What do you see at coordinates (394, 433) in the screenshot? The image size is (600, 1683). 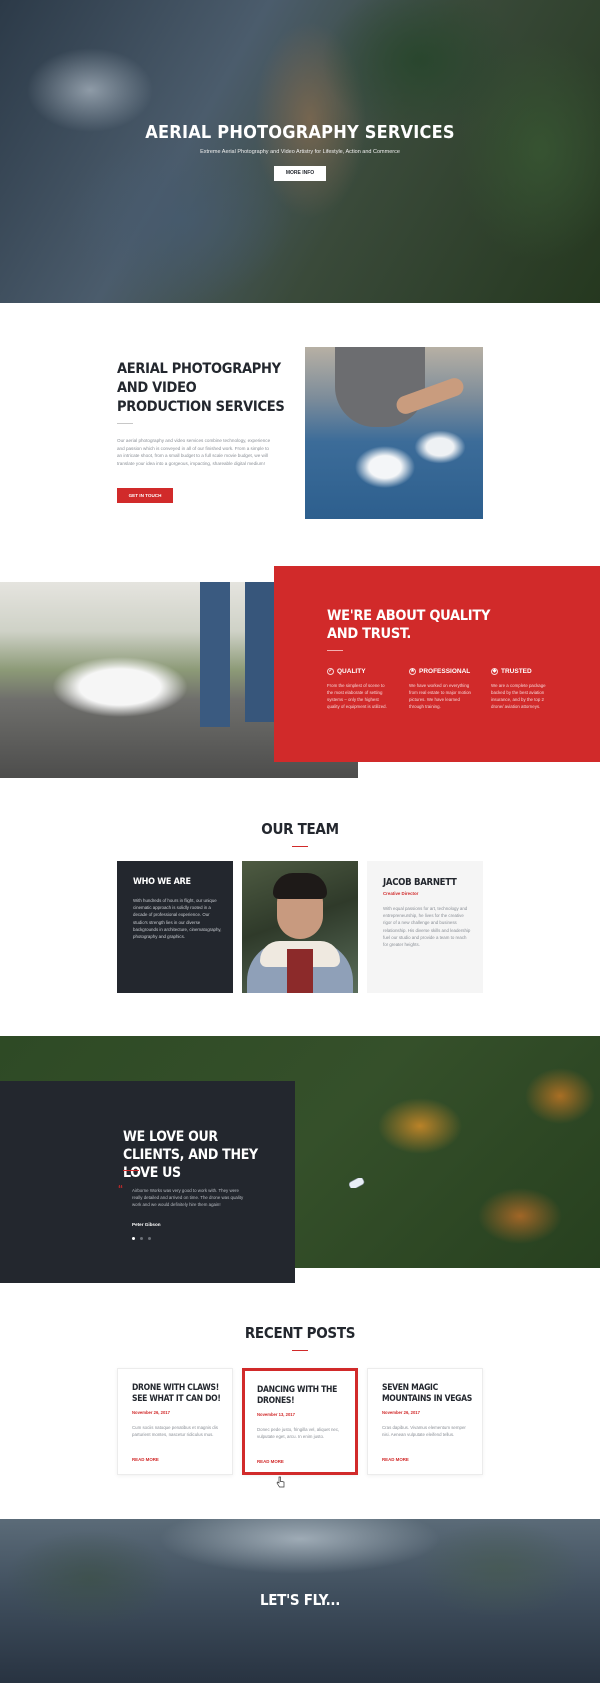 I see `drone-controller-image` at bounding box center [394, 433].